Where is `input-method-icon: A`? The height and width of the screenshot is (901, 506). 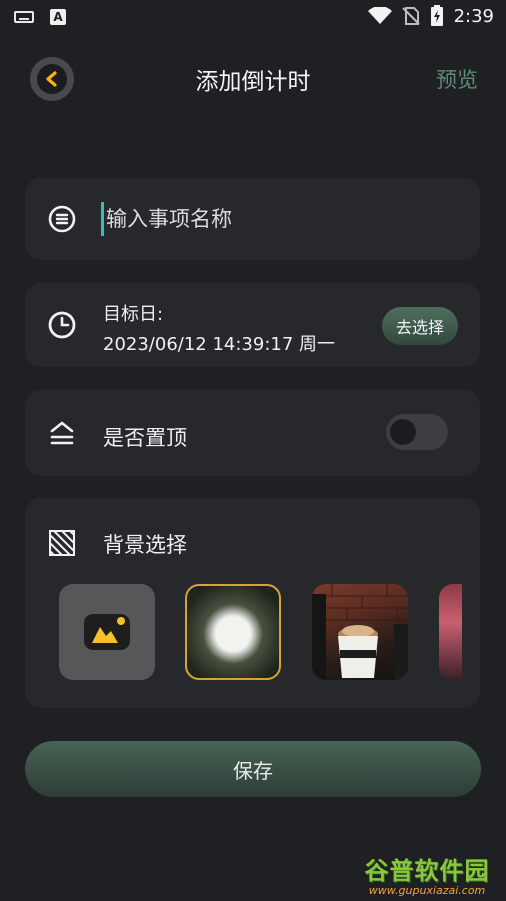
input-method-icon: A is located at coordinates (58, 17).